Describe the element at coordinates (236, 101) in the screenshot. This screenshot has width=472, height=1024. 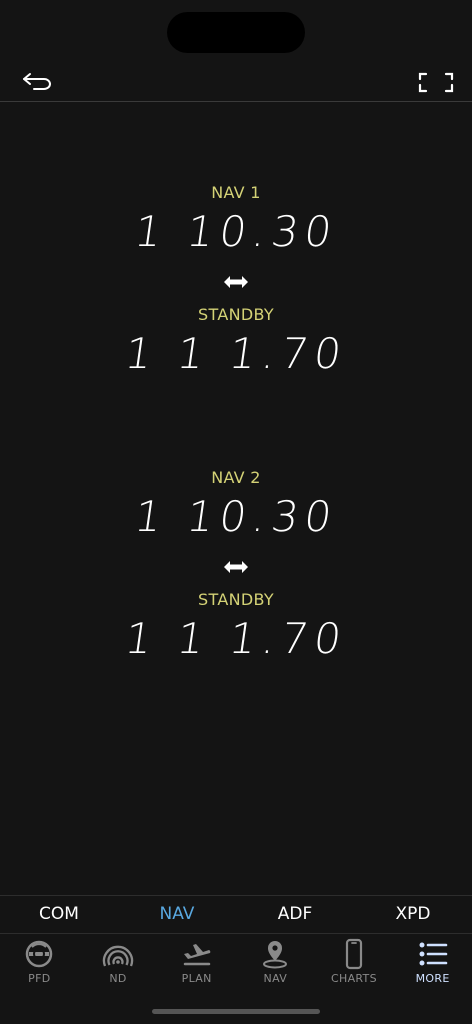
I see `top-divider` at that location.